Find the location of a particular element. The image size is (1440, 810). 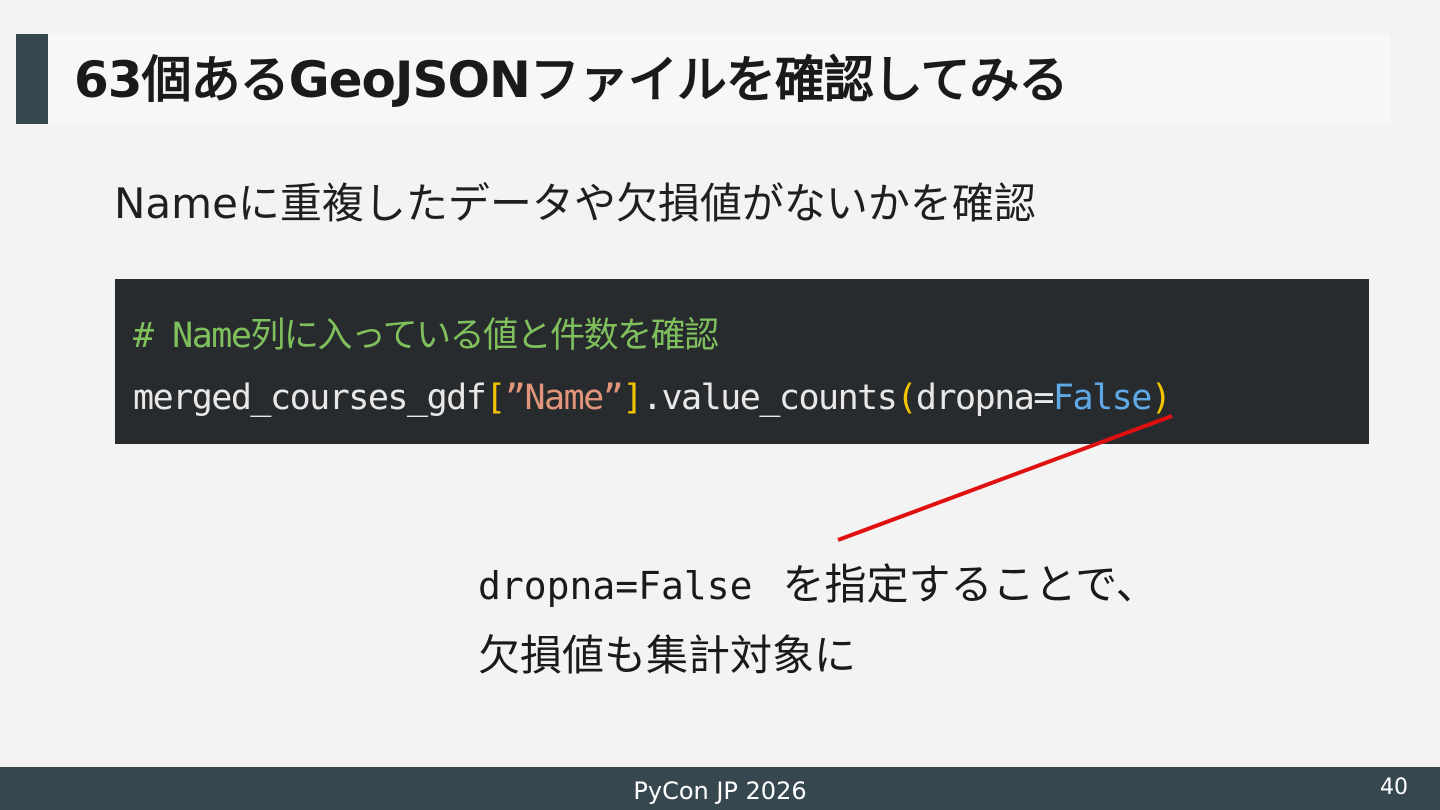

annotation-note-line-2: 欠損値も集計対象に is located at coordinates (818, 656).